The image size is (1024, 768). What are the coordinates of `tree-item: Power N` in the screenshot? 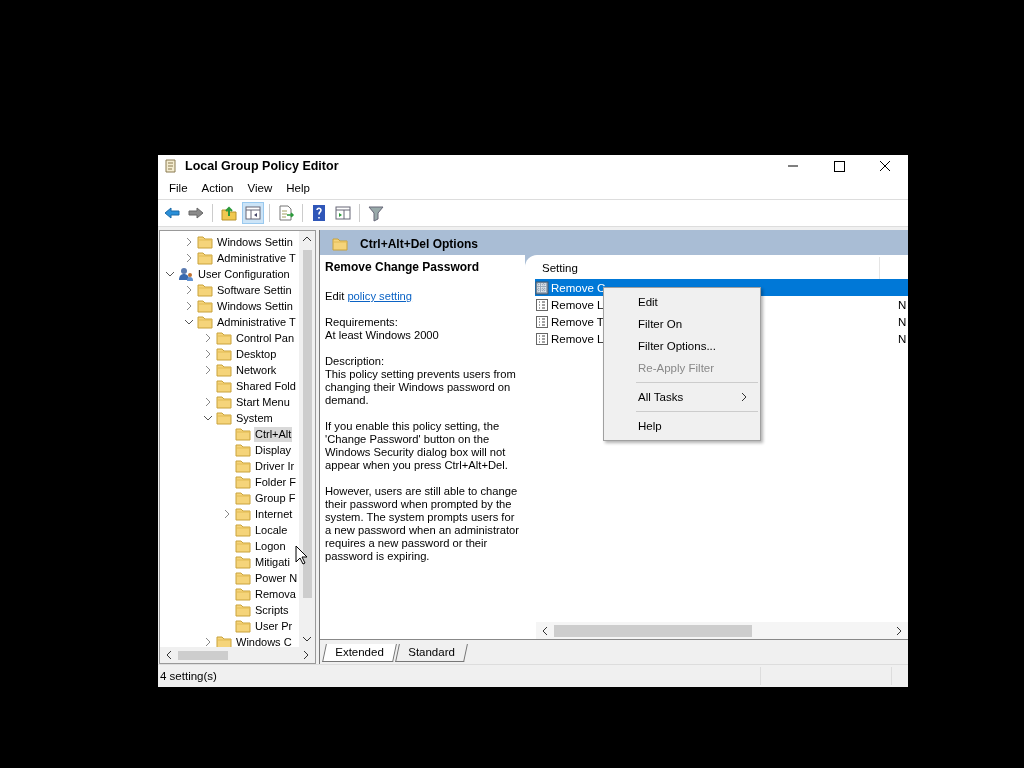 It's located at (276, 578).